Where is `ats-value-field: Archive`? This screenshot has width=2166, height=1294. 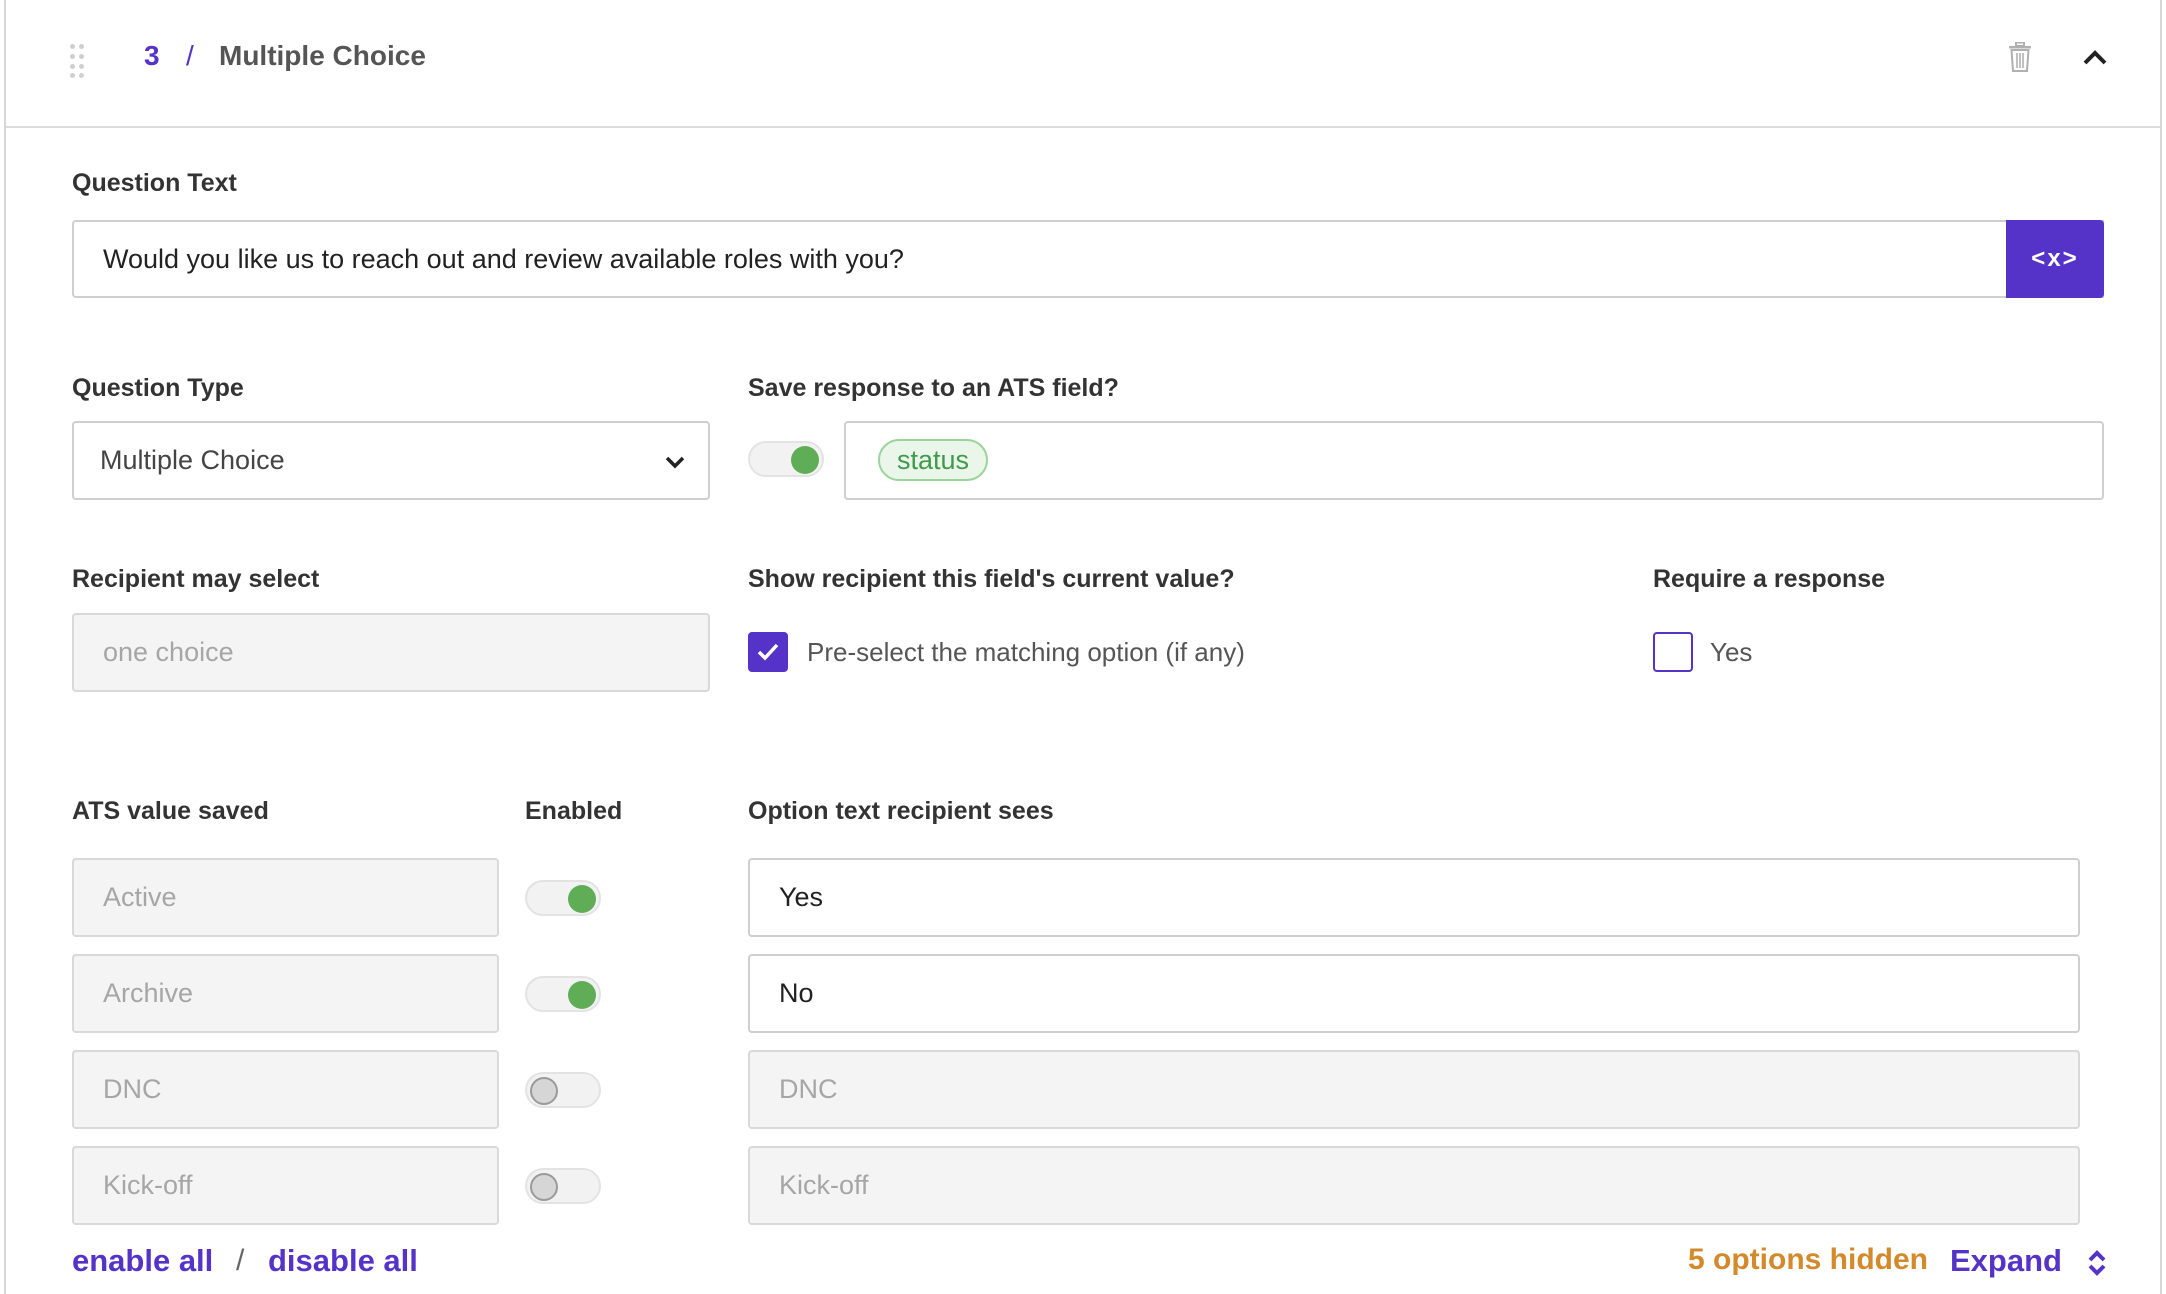
ats-value-field: Archive is located at coordinates (285, 993).